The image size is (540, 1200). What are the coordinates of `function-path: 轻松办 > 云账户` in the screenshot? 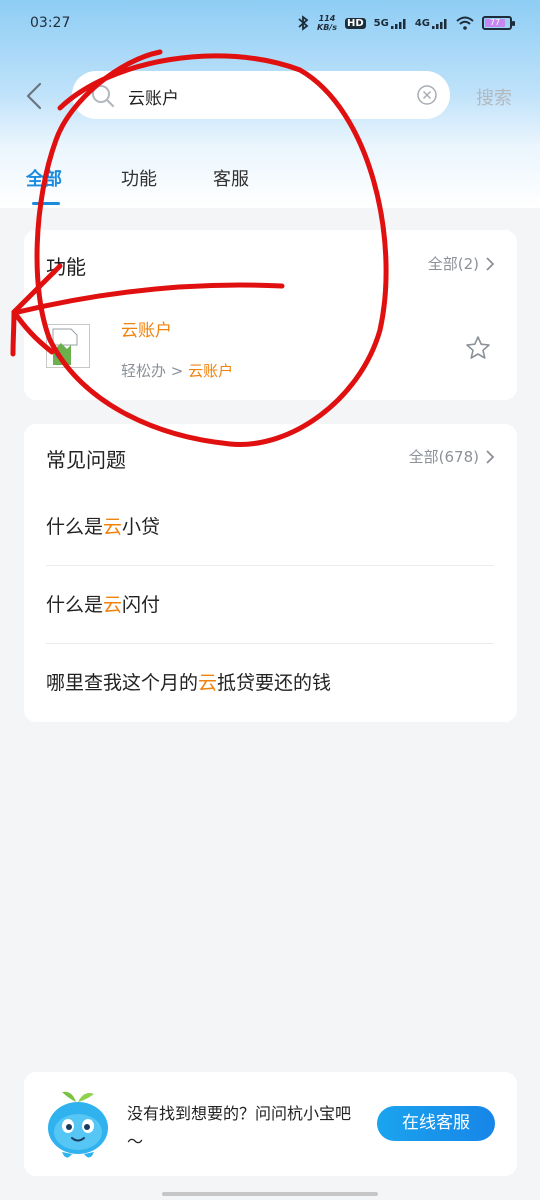 It's located at (177, 370).